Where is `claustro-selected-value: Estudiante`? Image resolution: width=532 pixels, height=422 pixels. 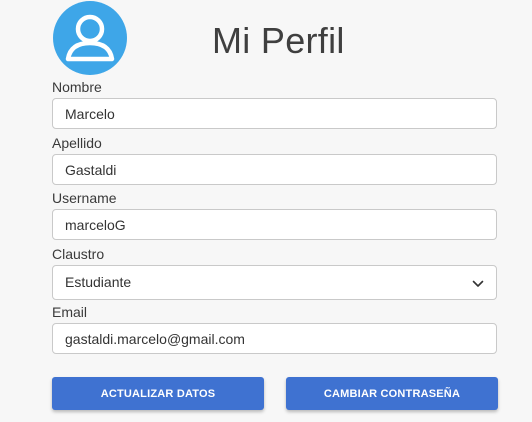
claustro-selected-value: Estudiante is located at coordinates (98, 282).